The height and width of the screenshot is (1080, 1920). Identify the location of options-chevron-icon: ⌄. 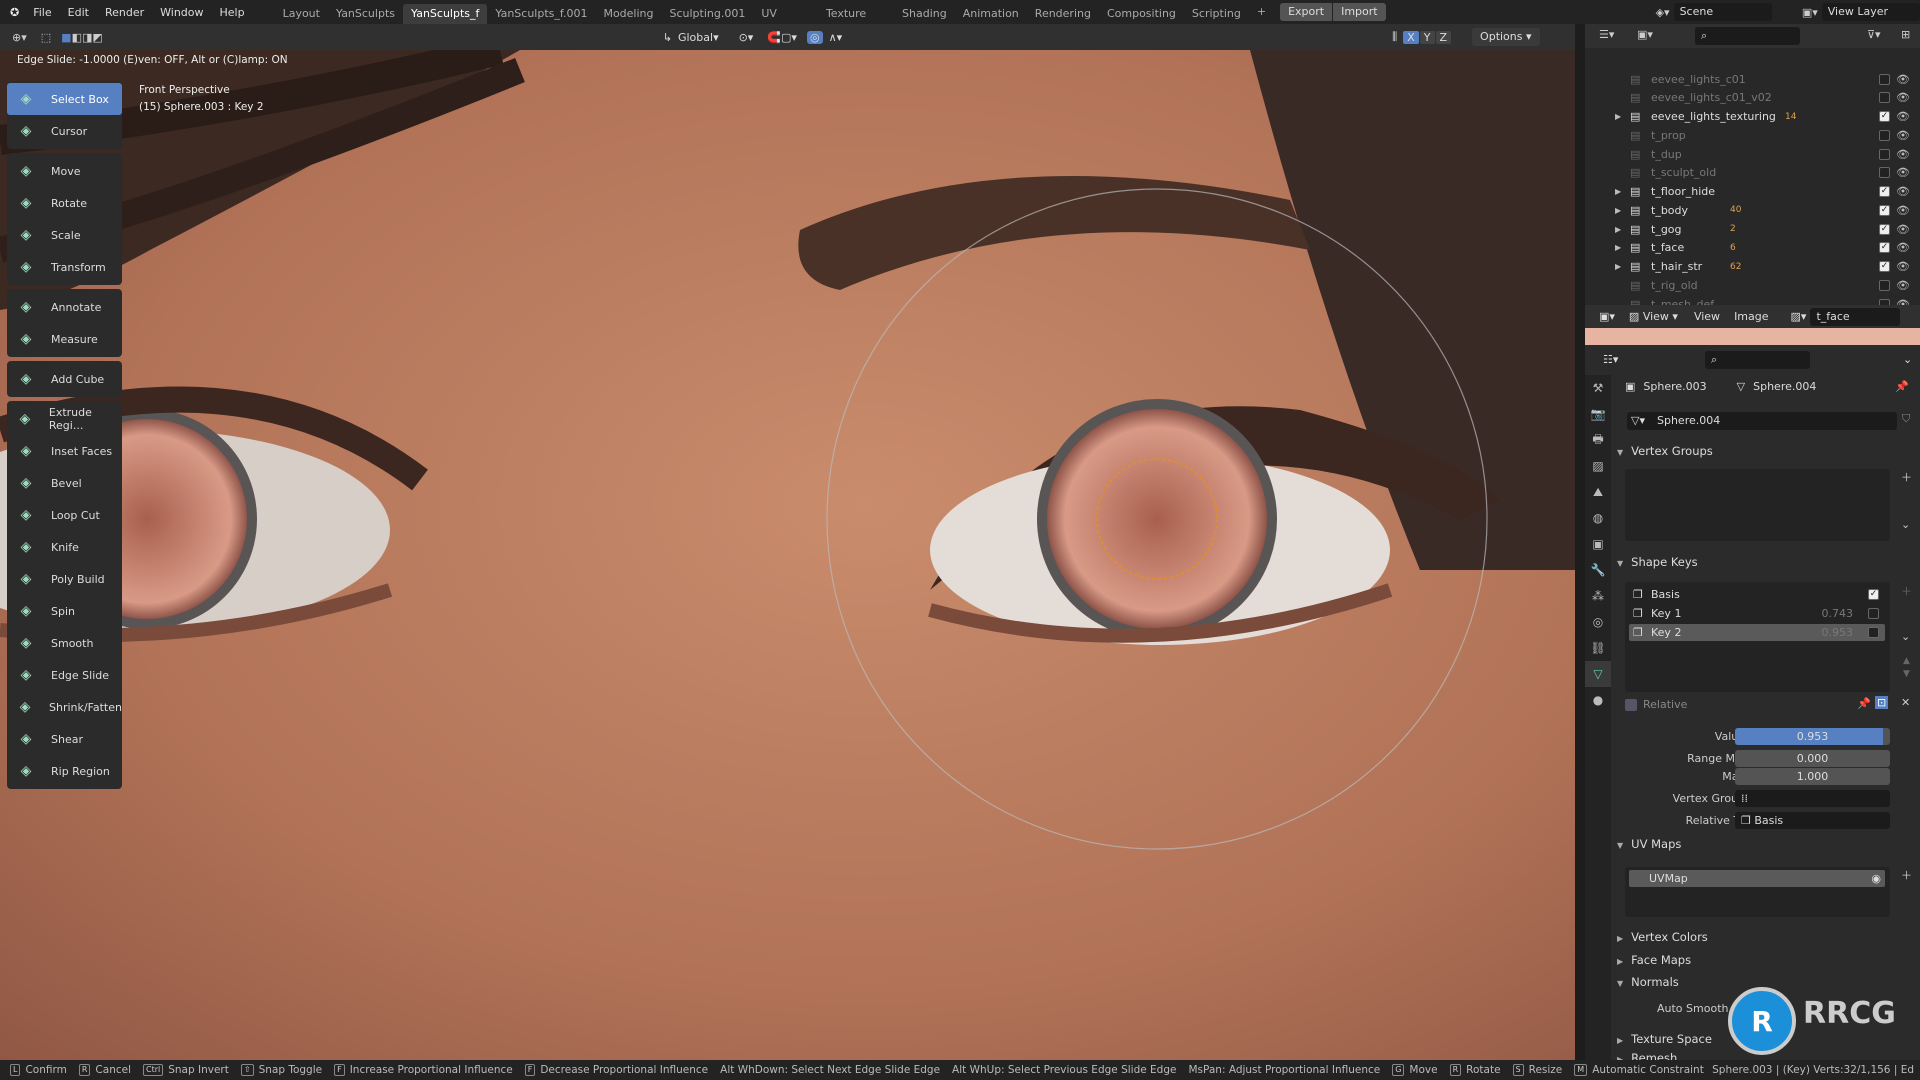
(1907, 359).